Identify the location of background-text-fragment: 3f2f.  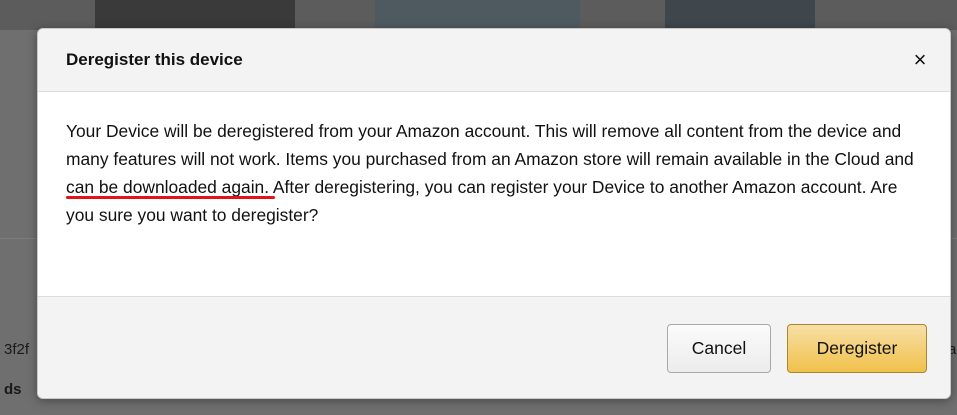
(17, 349).